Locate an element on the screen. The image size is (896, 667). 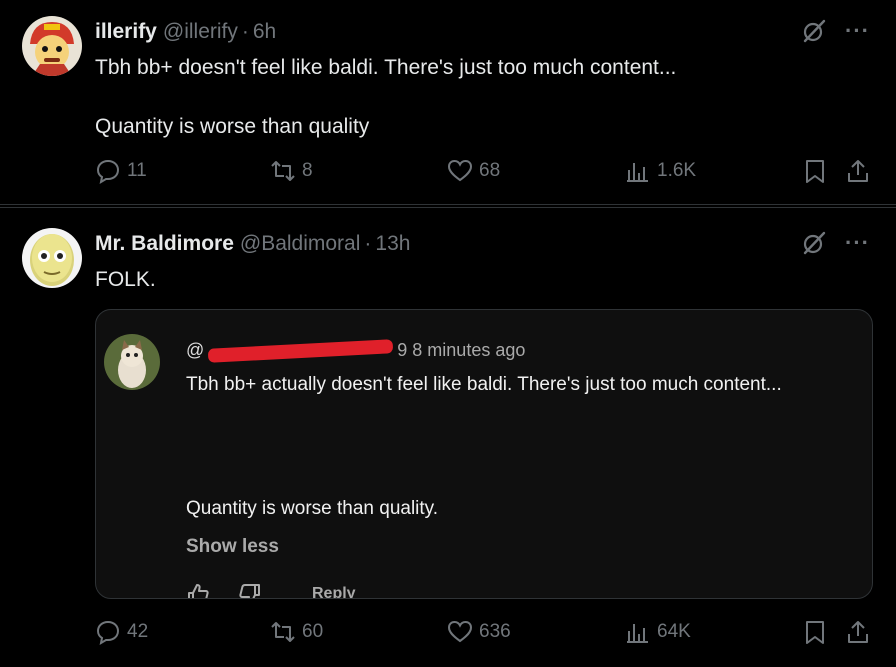
thumbs-up-icon is located at coordinates (198, 591).